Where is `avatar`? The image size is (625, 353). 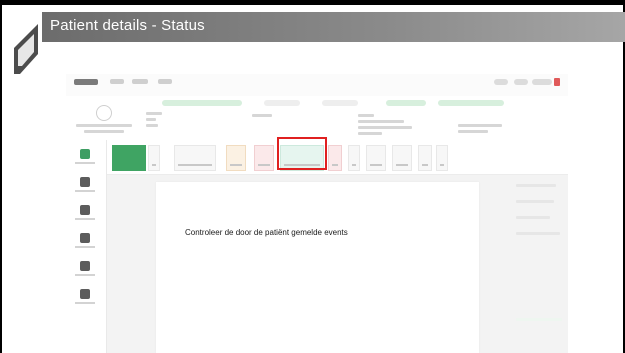 avatar is located at coordinates (104, 113).